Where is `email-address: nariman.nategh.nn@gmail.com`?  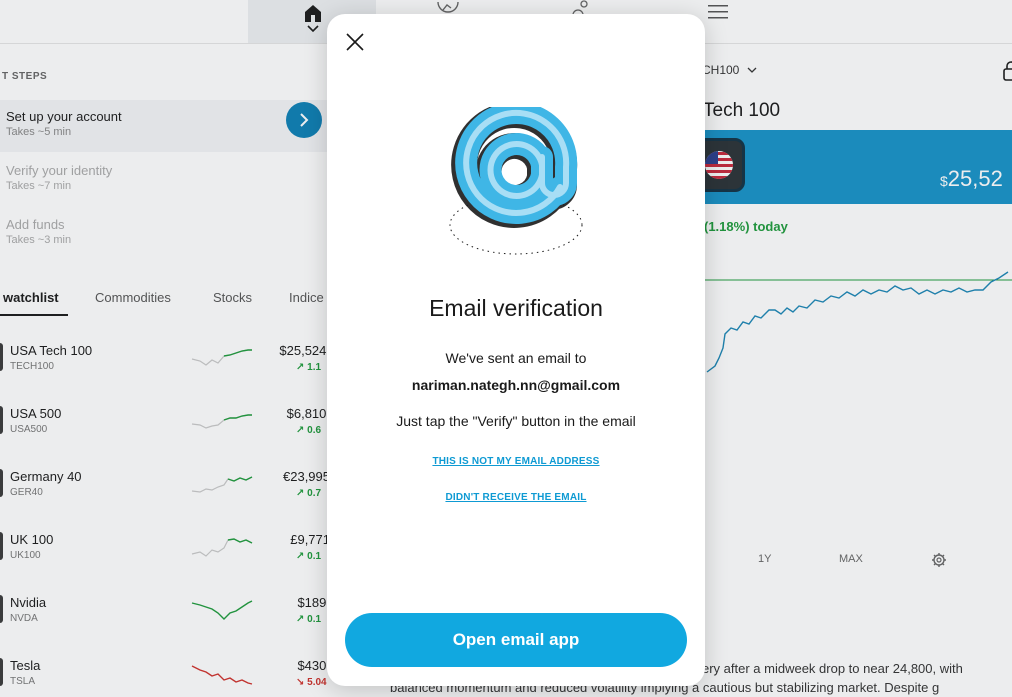 email-address: nariman.nategh.nn@gmail.com is located at coordinates (516, 385).